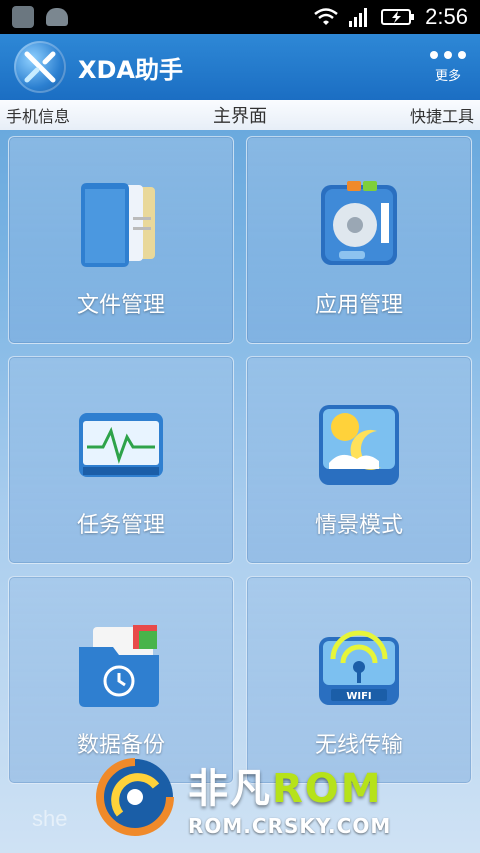 This screenshot has height=853, width=480. Describe the element at coordinates (57, 17) in the screenshot. I see `android-icon` at that location.